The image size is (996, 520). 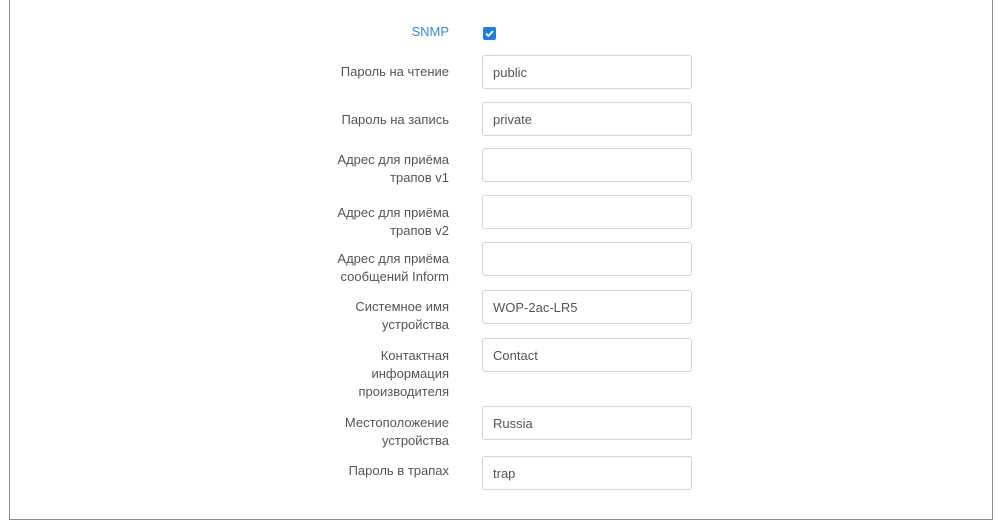 I want to click on label-line: трапов v2, so click(x=419, y=230).